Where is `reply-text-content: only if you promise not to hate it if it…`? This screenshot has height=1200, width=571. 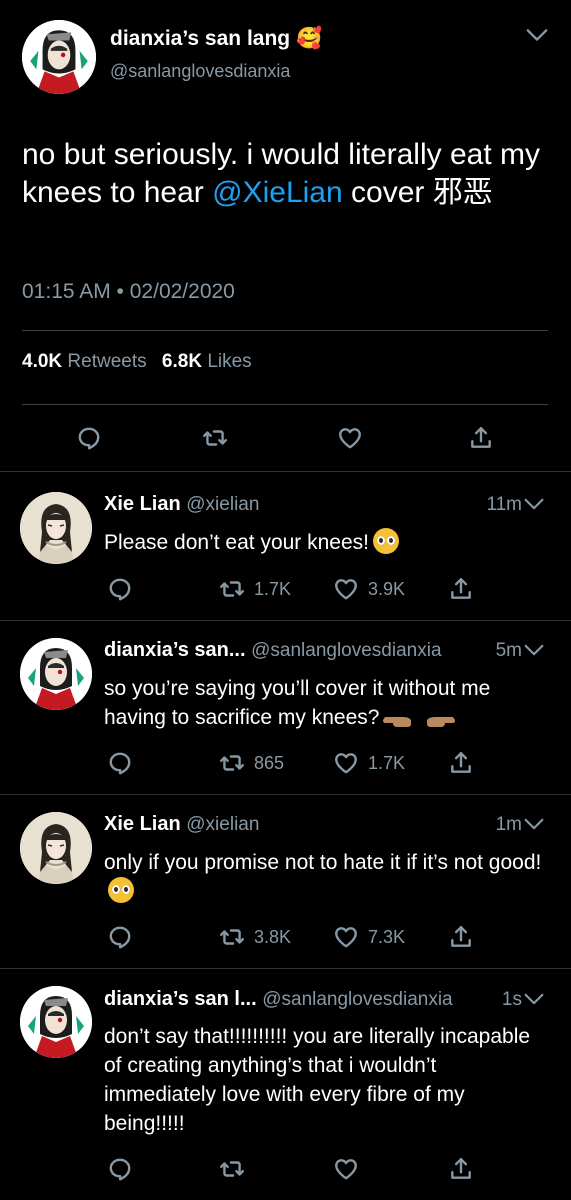 reply-text-content: only if you promise not to hate it if it… is located at coordinates (323, 862).